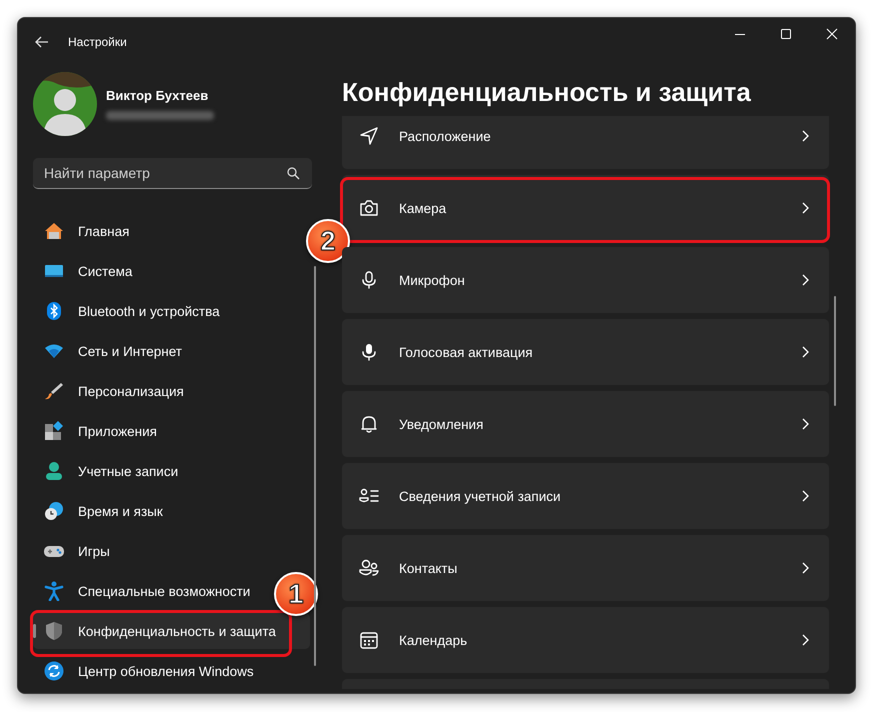 The image size is (873, 712). What do you see at coordinates (158, 95) in the screenshot?
I see `account-name: Виктор Бухтеев` at bounding box center [158, 95].